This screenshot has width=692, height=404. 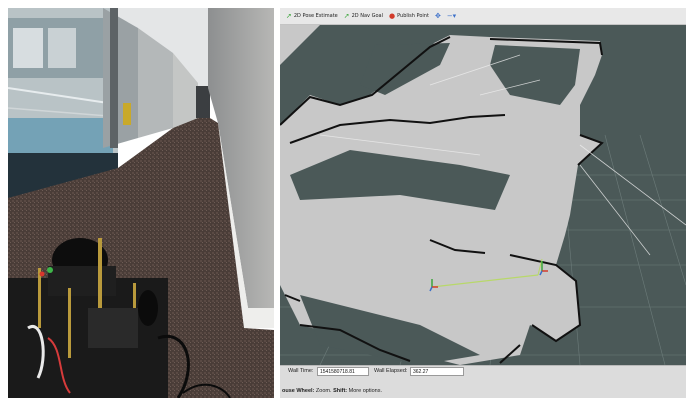 I want to click on move-camera-button: ✥, so click(x=437, y=15).